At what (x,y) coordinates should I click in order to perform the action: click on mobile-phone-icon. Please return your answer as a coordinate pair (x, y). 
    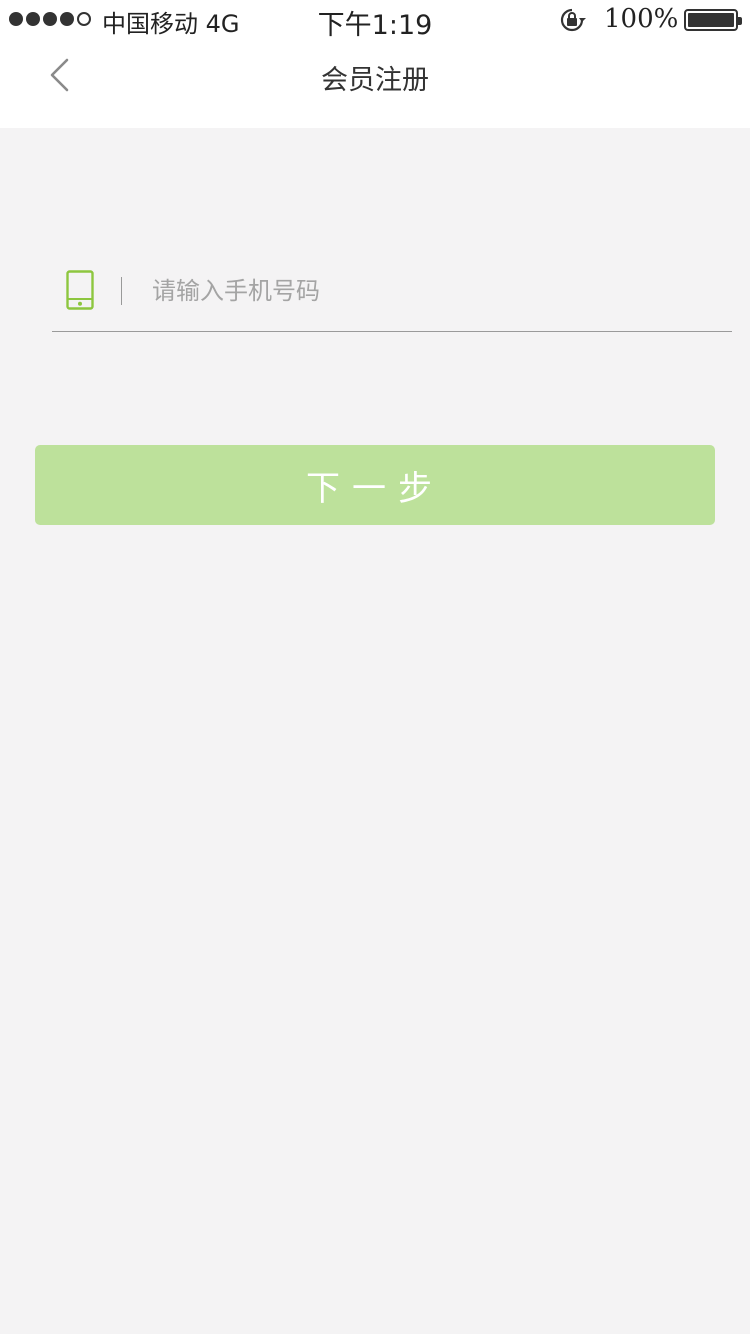
    Looking at the image, I should click on (81, 293).